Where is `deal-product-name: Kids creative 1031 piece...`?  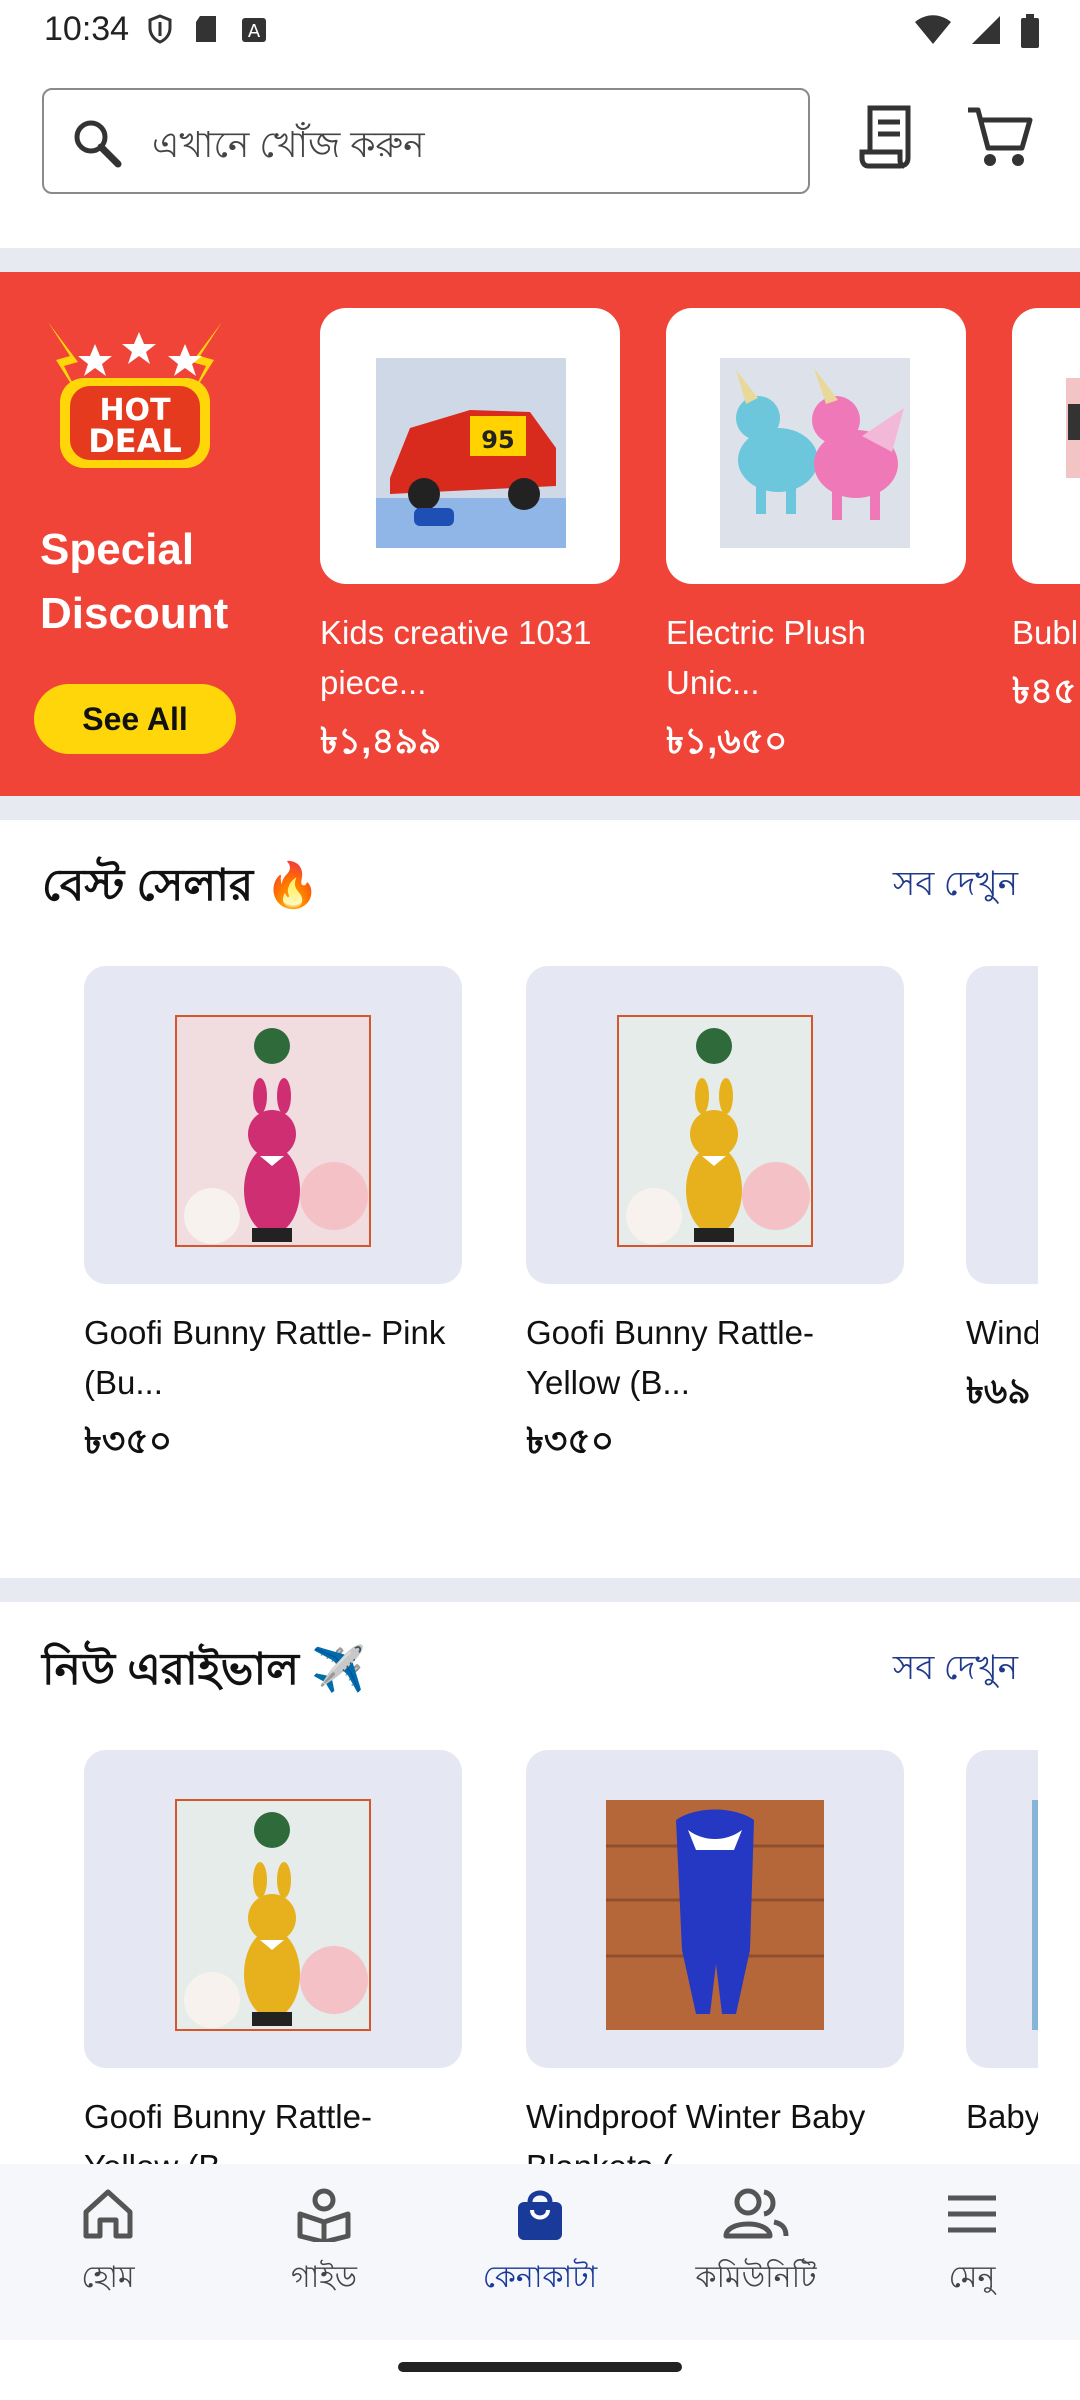
deal-product-name: Kids creative 1031 piece... is located at coordinates (456, 657).